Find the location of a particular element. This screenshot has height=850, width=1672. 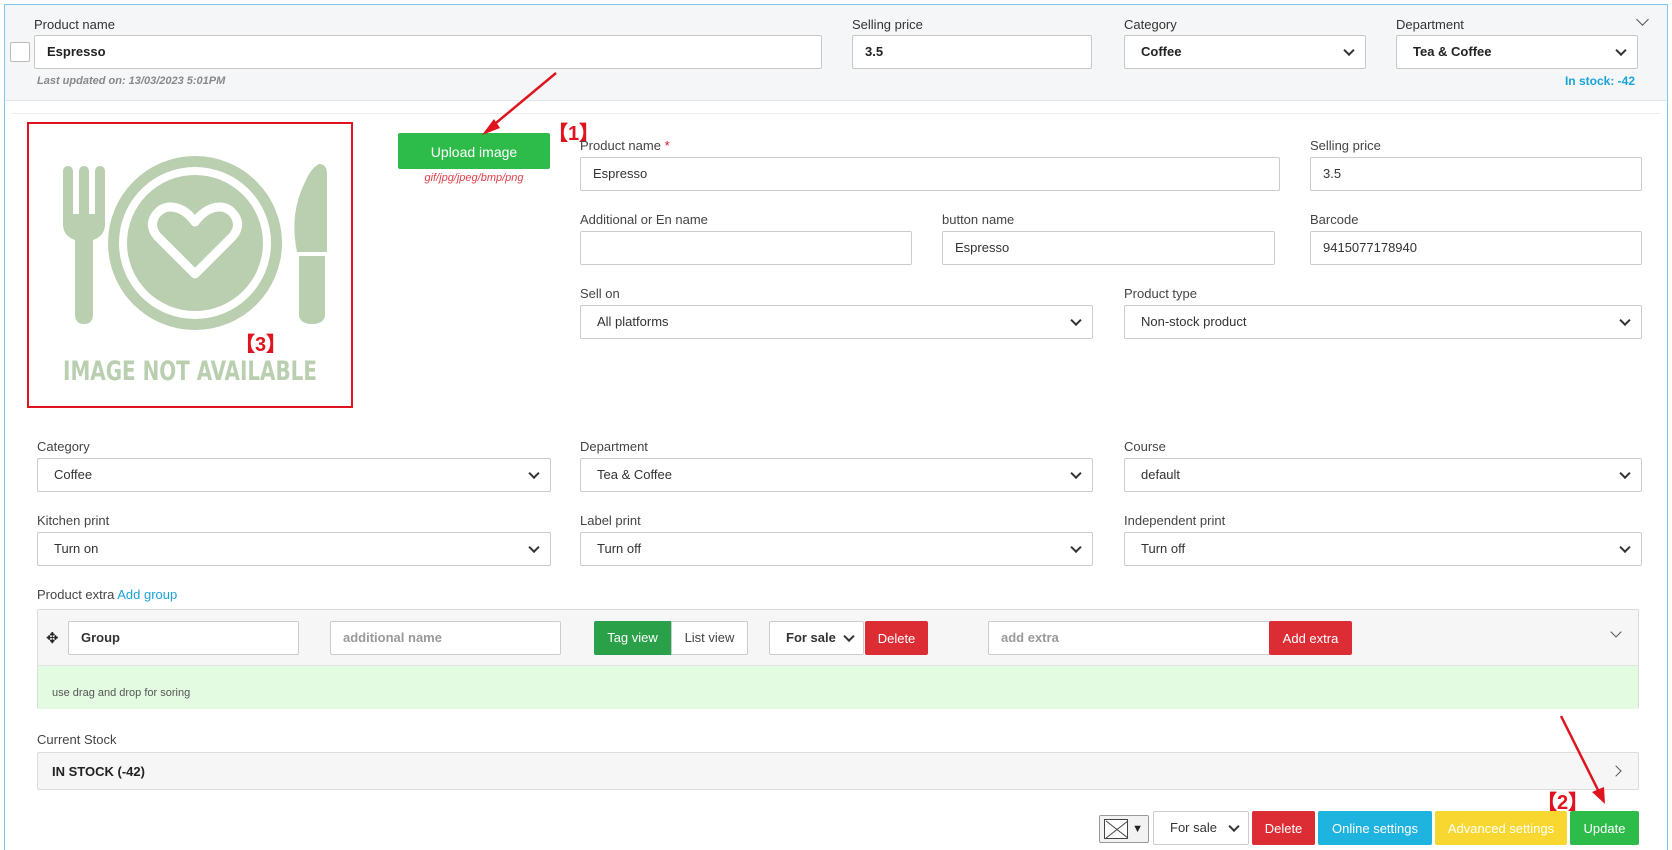

stock-summary-bar: IN STOCK (-42) is located at coordinates (838, 771).